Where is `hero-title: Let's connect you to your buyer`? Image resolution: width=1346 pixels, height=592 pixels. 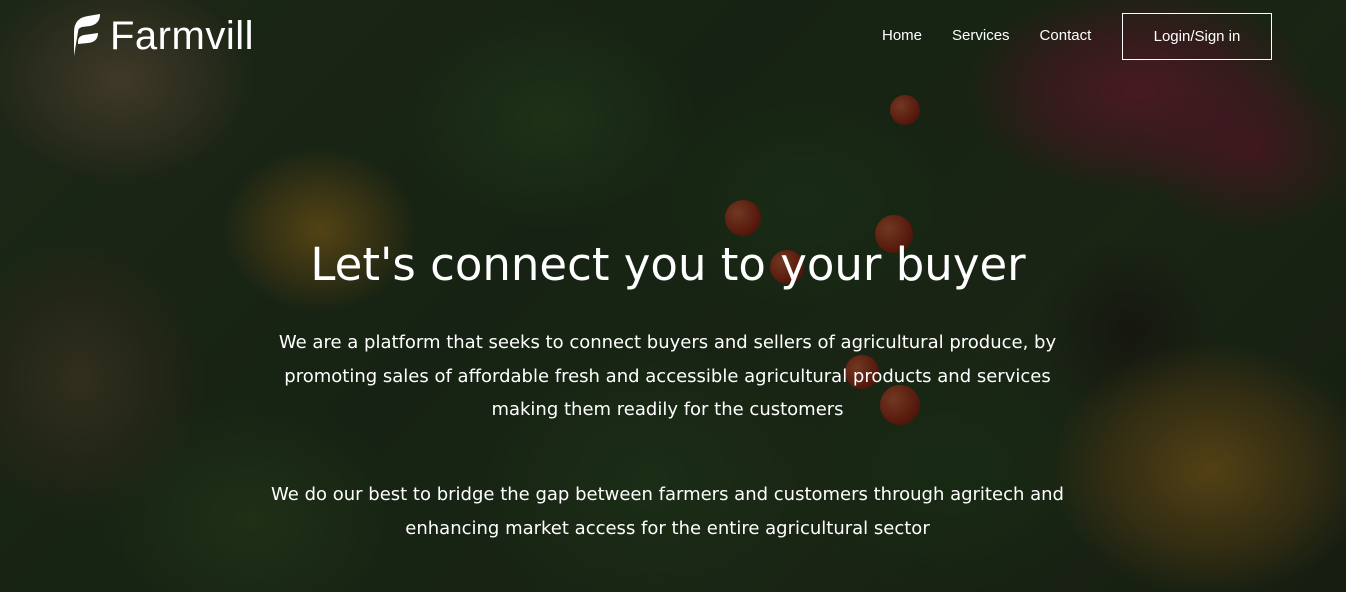
hero-title: Let's connect you to your buyer is located at coordinates (668, 264).